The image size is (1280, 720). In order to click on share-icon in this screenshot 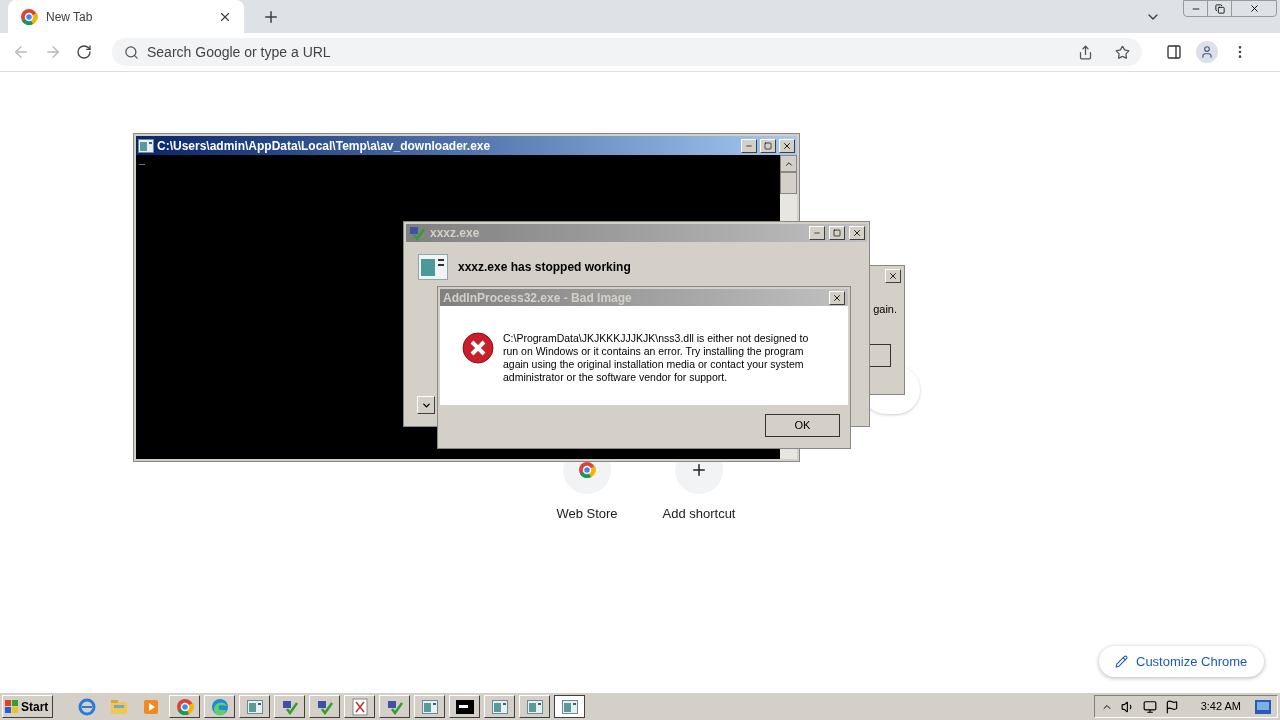, I will do `click(1085, 52)`.